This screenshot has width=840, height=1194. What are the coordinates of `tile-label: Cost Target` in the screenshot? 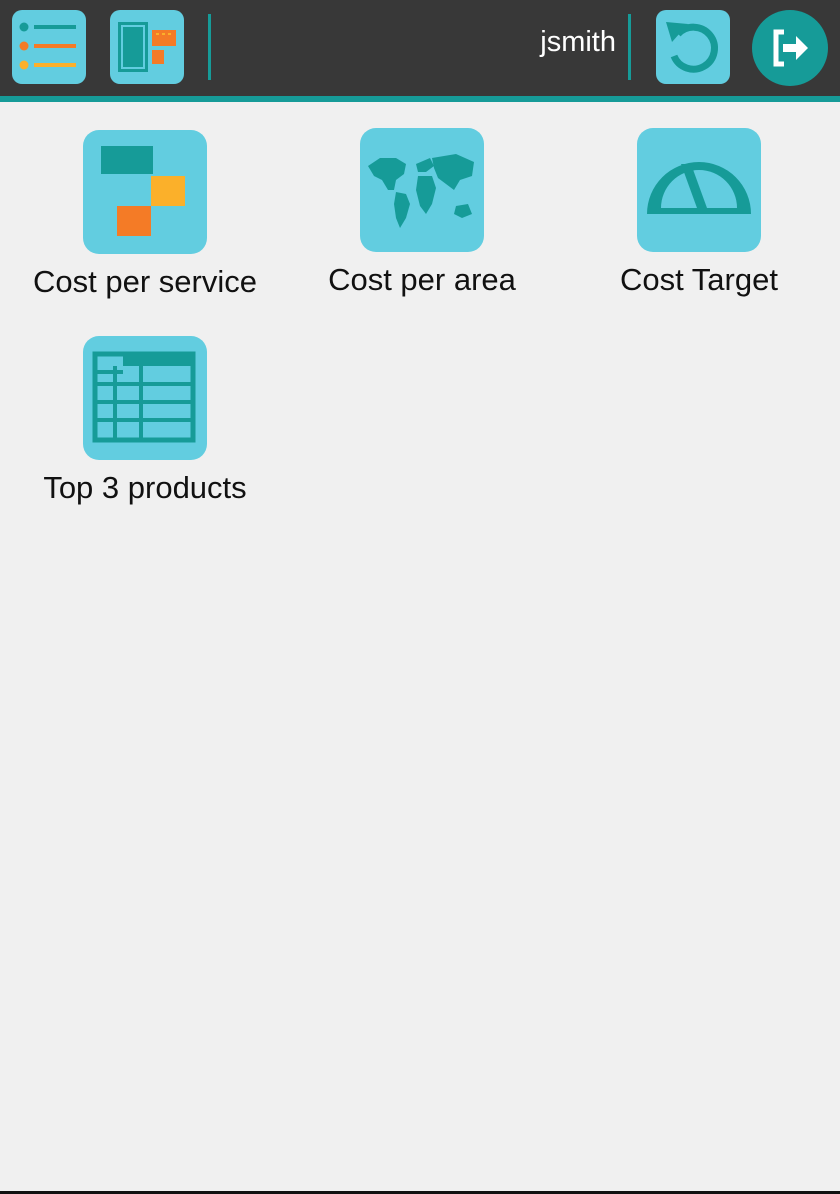 It's located at (699, 279).